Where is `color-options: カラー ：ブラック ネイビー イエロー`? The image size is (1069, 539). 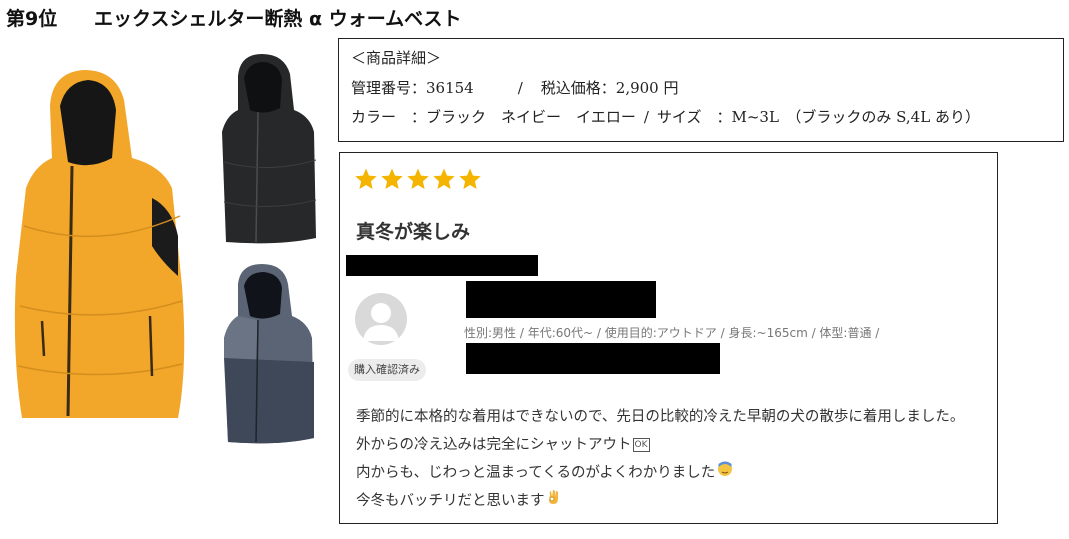
color-options: カラー ：ブラック ネイビー イエロー is located at coordinates (493, 117).